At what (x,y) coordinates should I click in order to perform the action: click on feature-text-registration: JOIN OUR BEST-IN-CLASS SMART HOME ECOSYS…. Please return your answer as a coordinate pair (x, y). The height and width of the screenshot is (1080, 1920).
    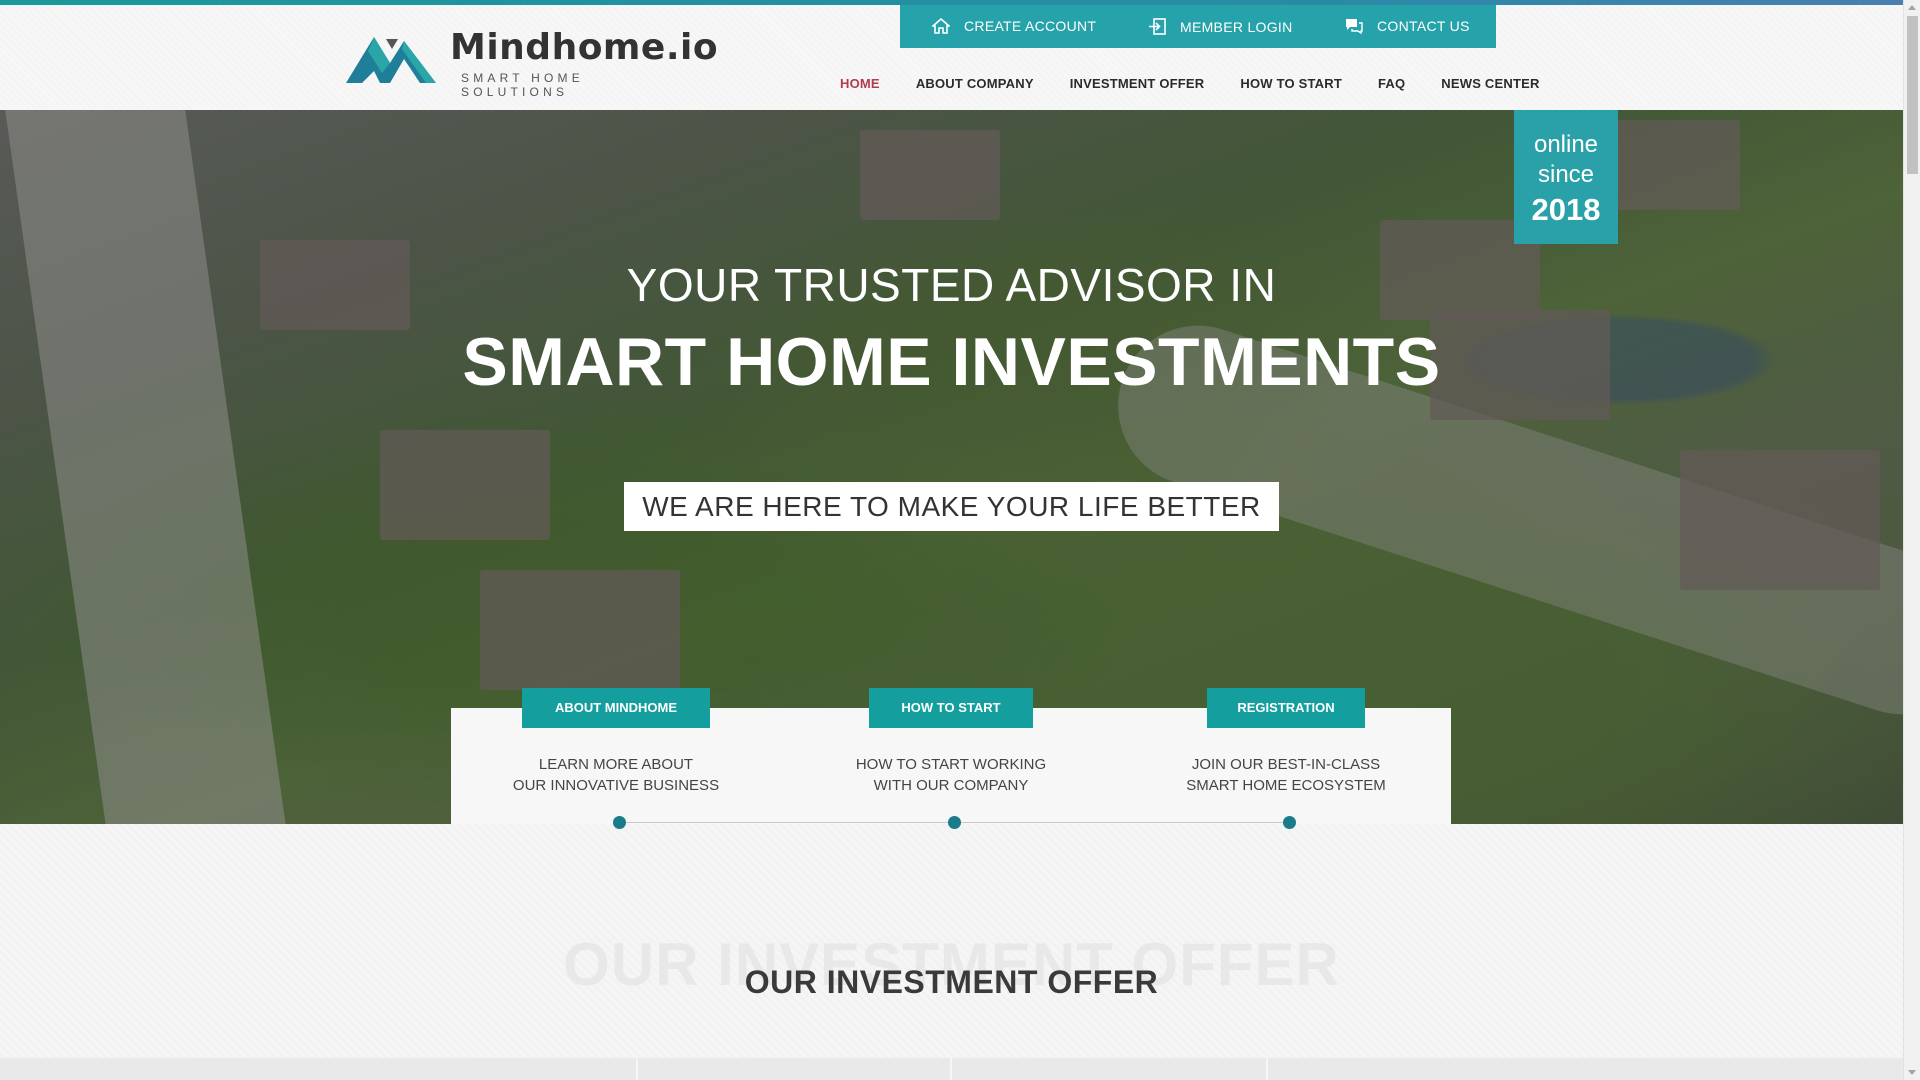
    Looking at the image, I should click on (1286, 775).